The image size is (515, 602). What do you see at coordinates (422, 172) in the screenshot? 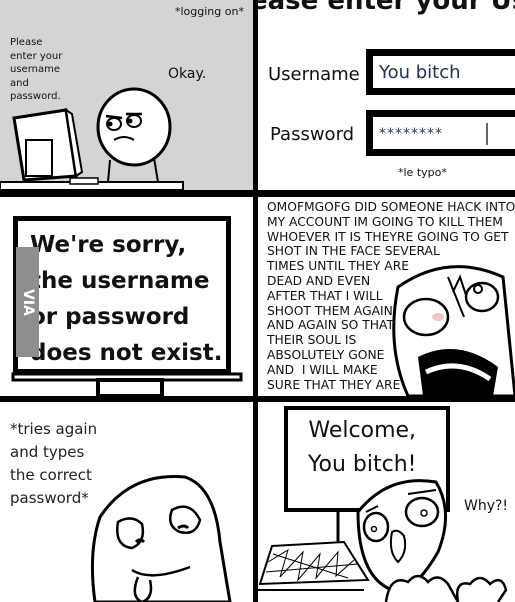
I see `caption-le-typo: *le typo*` at bounding box center [422, 172].